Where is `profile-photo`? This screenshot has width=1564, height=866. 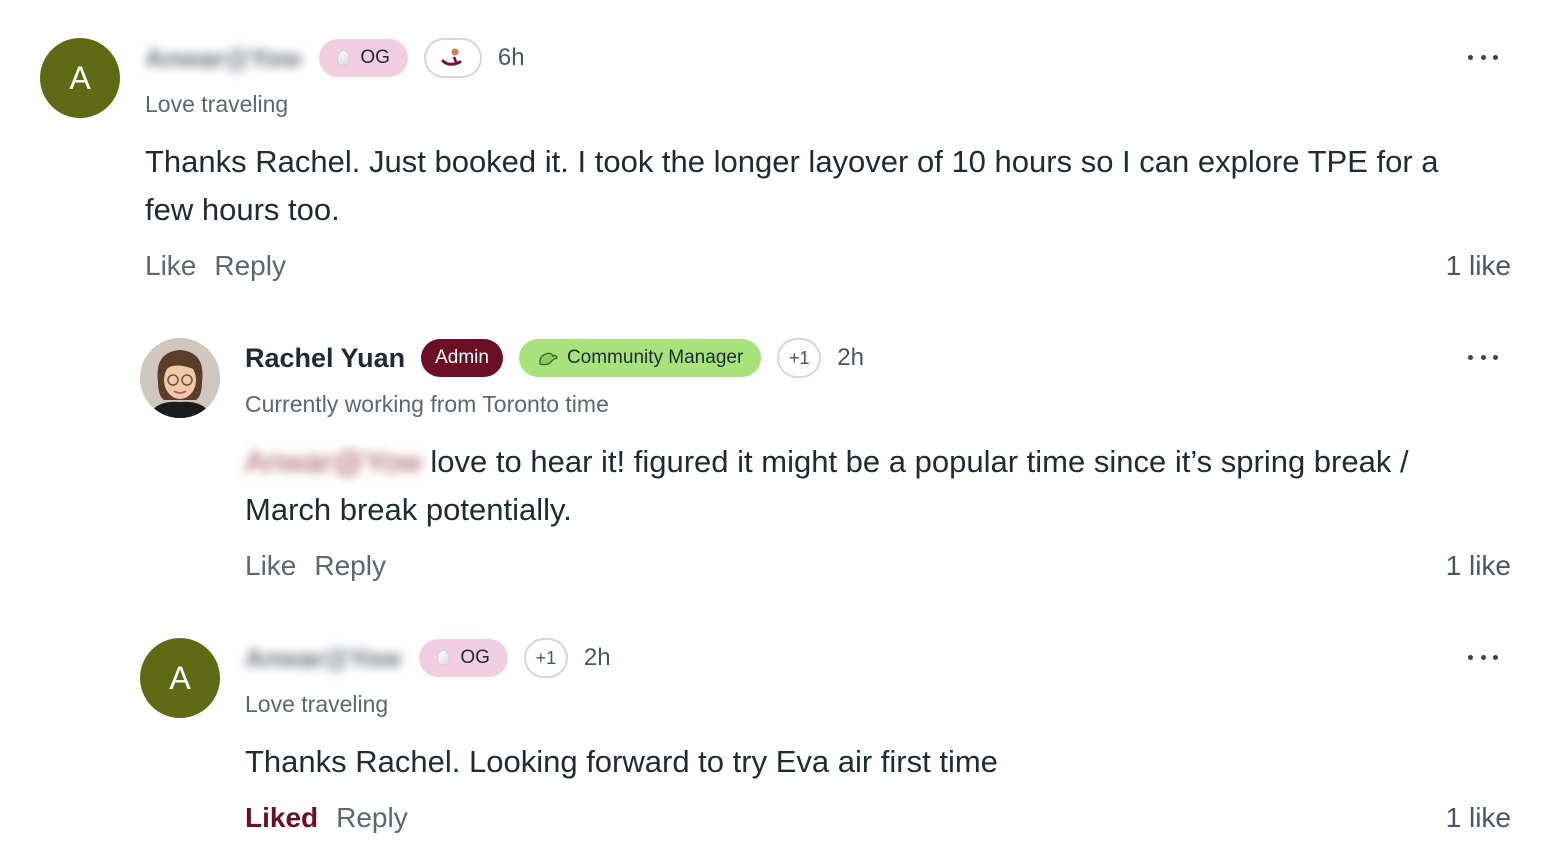
profile-photo is located at coordinates (180, 378).